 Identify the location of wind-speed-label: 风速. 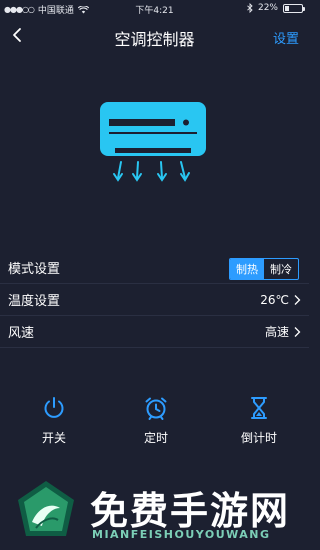
(21, 333).